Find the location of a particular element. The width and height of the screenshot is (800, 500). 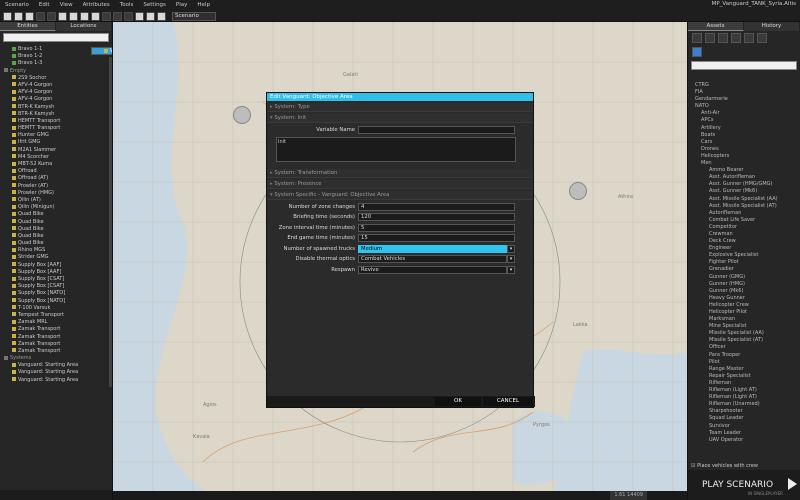

units-icon is located at coordinates (697, 38).